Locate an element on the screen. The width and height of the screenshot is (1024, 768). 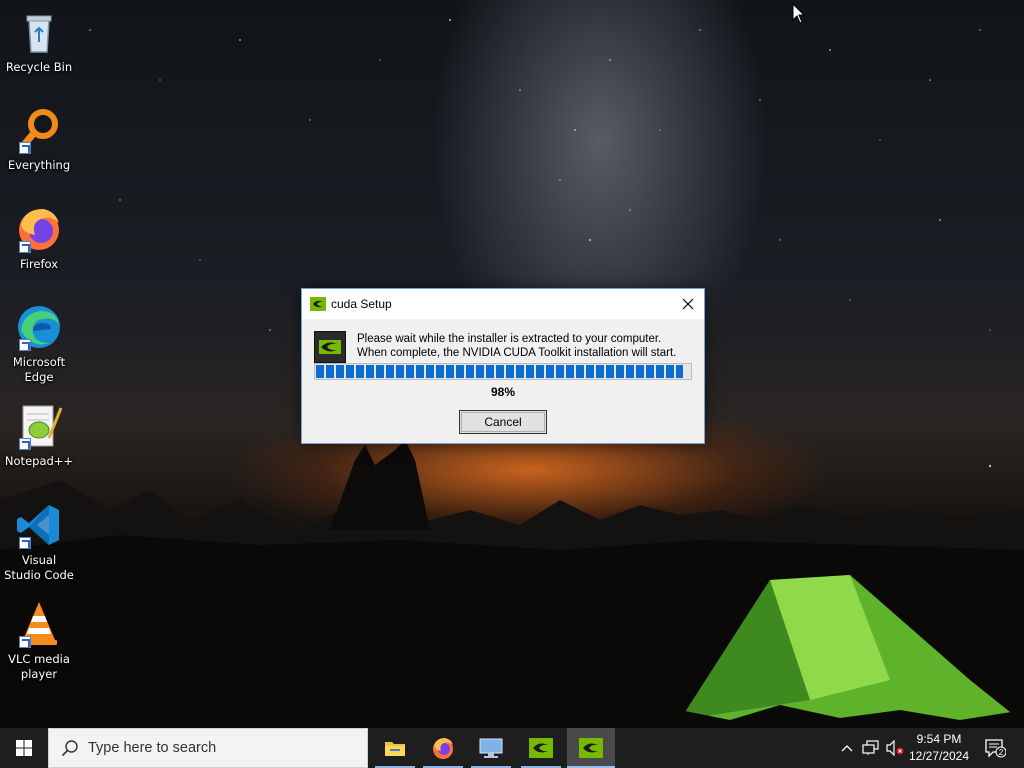
desktop-icon-label: Firefox is located at coordinates (39, 264).